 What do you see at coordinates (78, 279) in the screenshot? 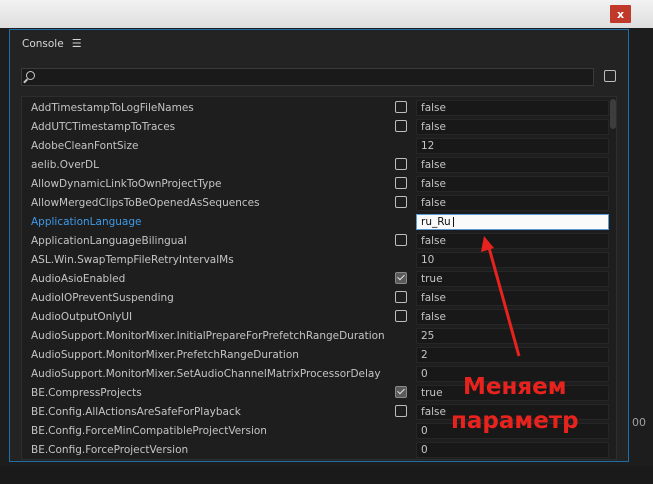
I see `property-name: AudioAsioEnabled` at bounding box center [78, 279].